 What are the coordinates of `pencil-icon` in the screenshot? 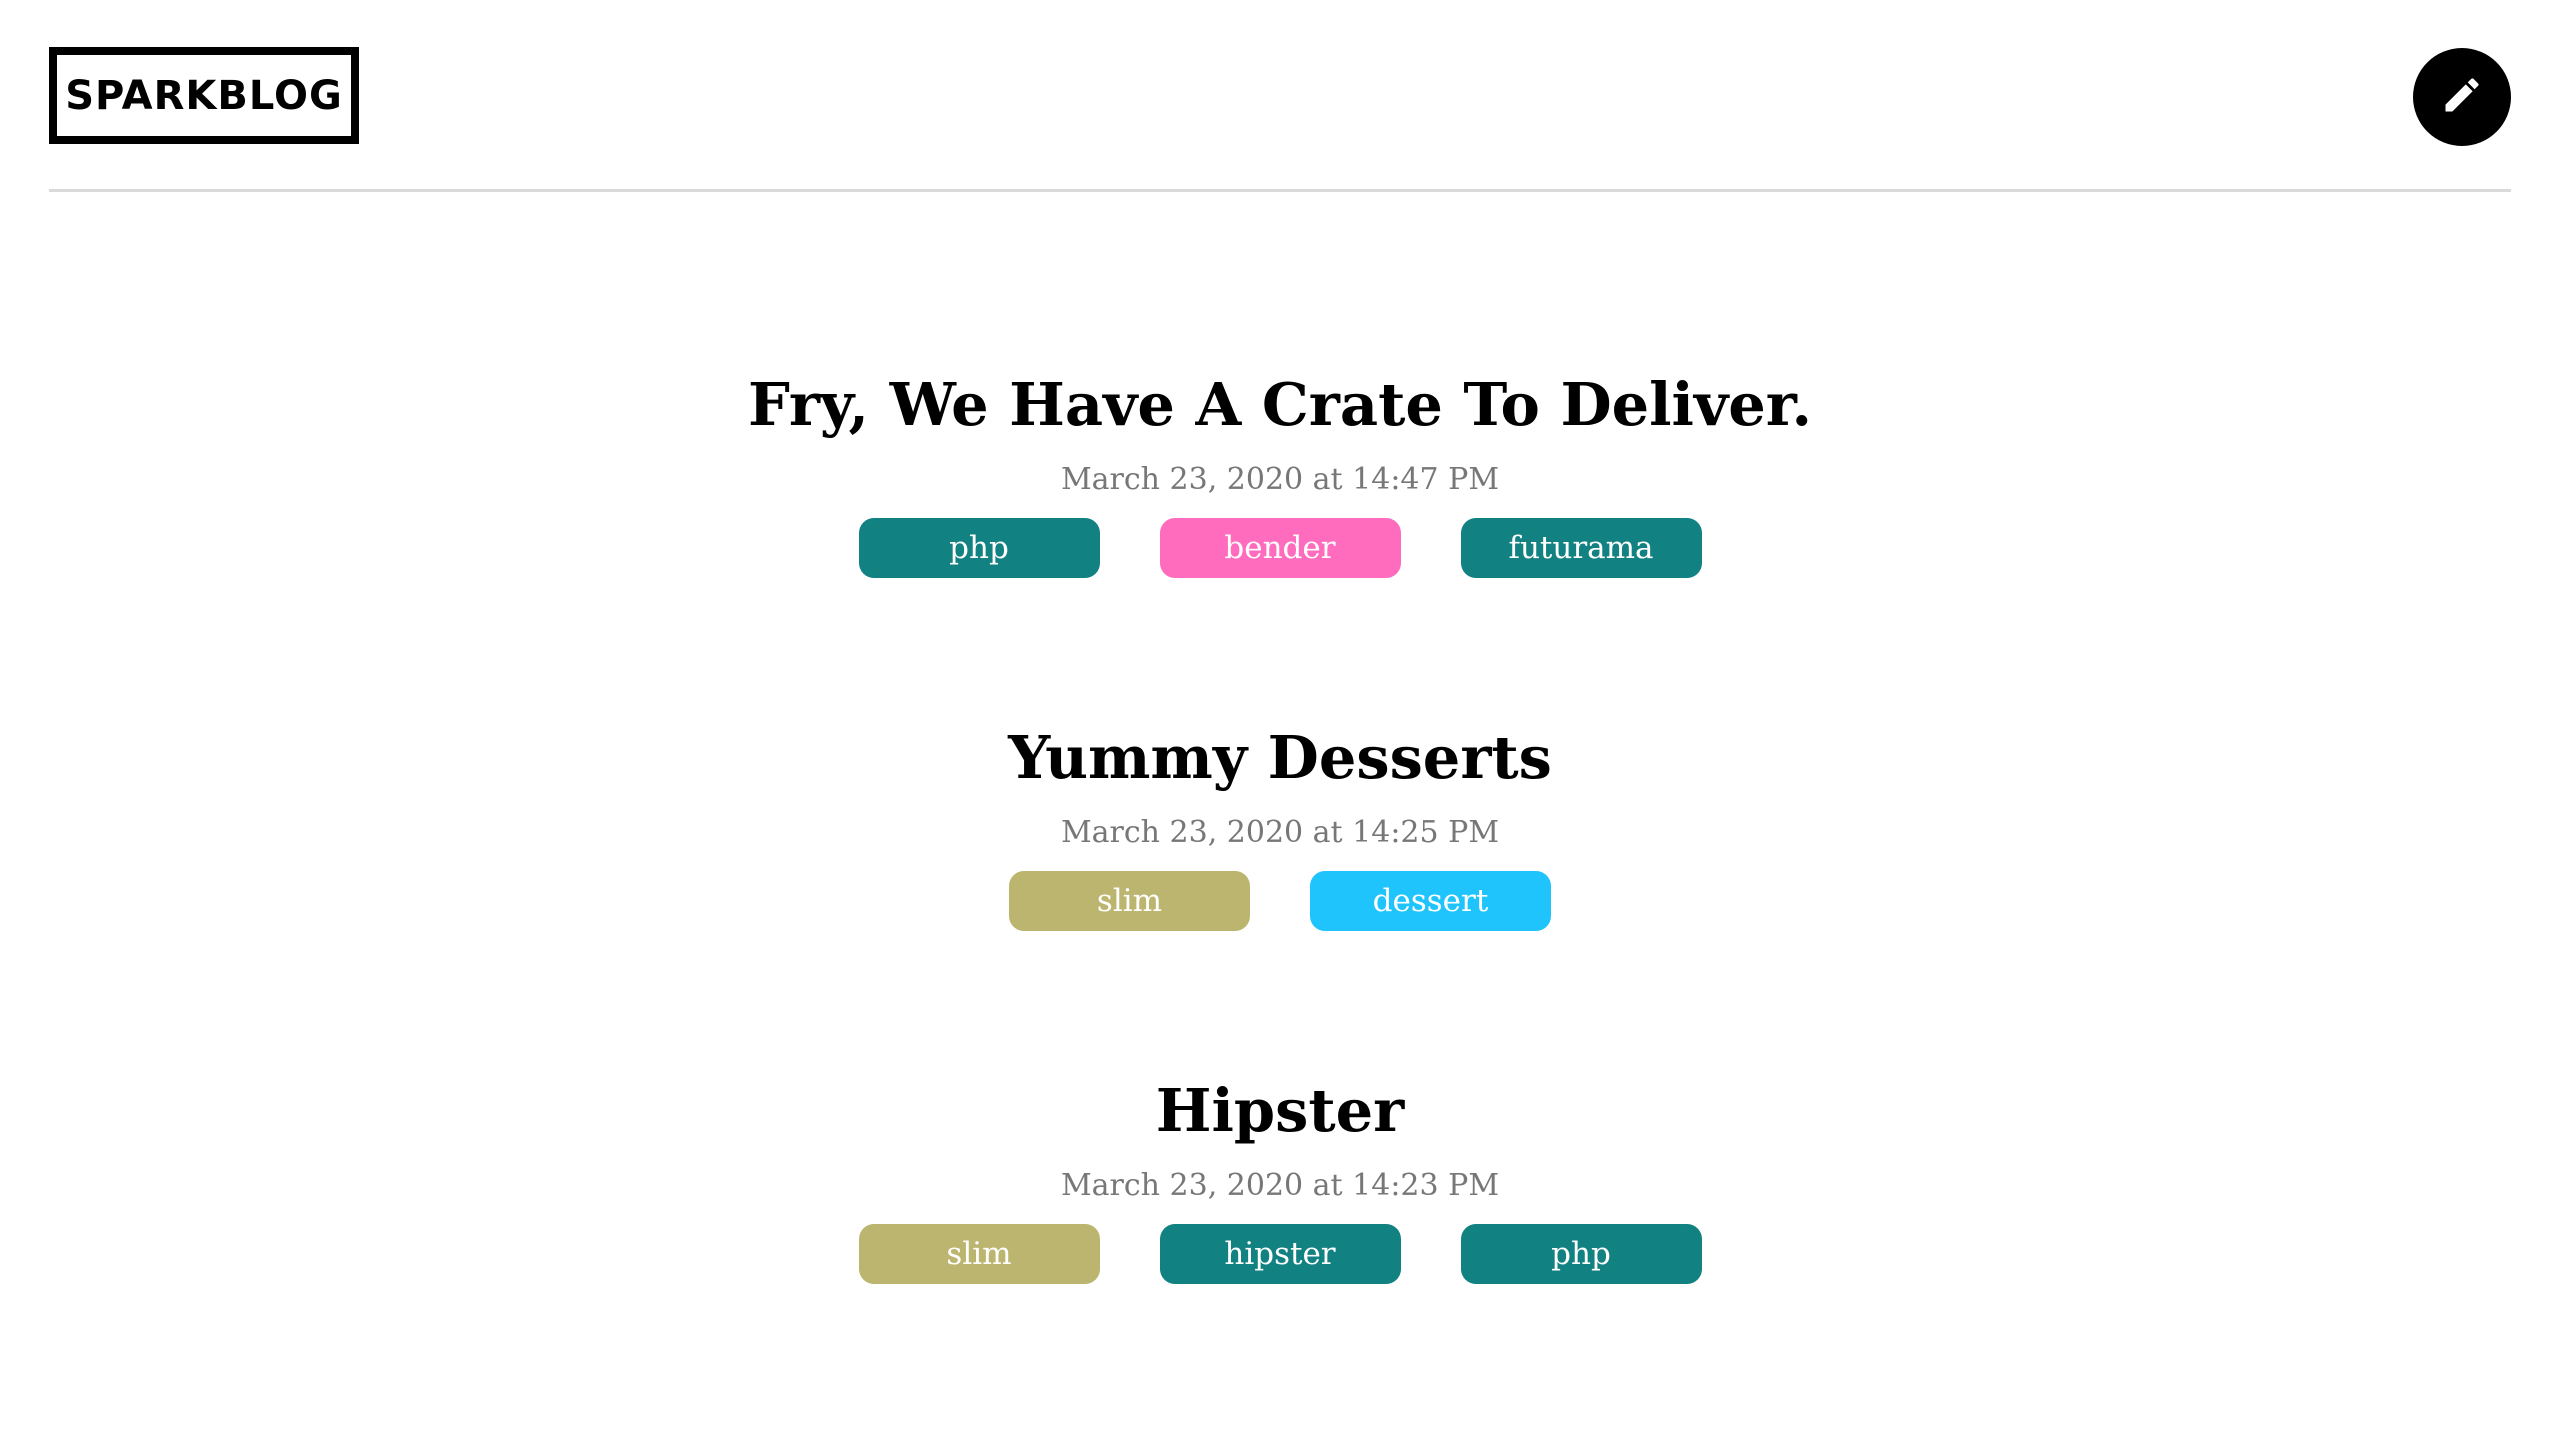 It's located at (2462, 97).